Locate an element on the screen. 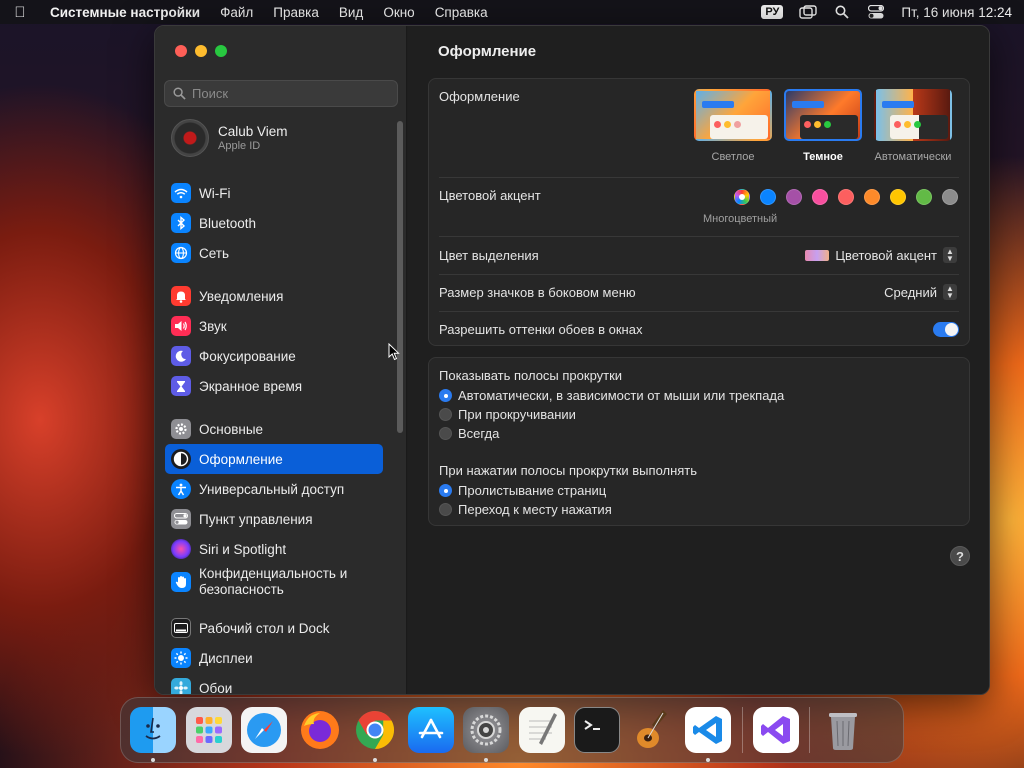 The height and width of the screenshot is (768, 1024). scrollbars-option-always: Всегда is located at coordinates (469, 433).